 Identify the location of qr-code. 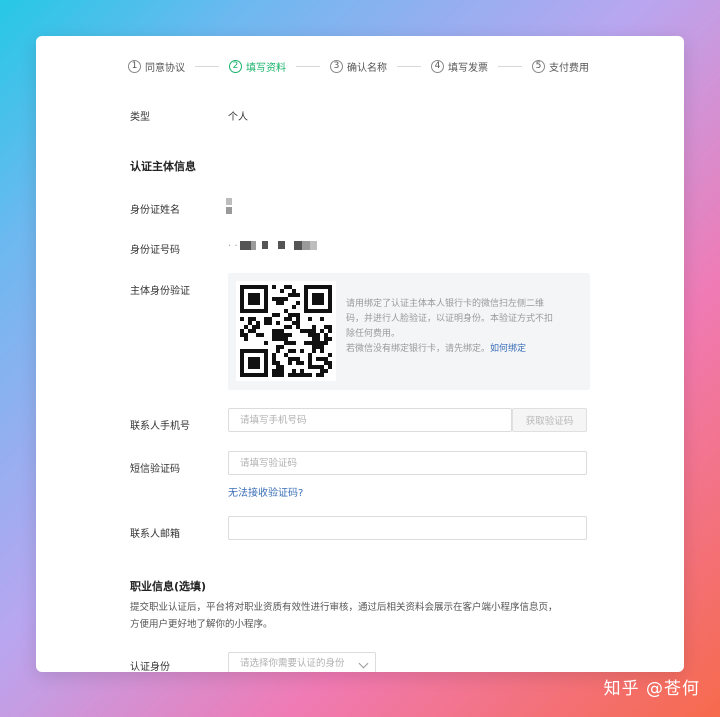
(286, 331).